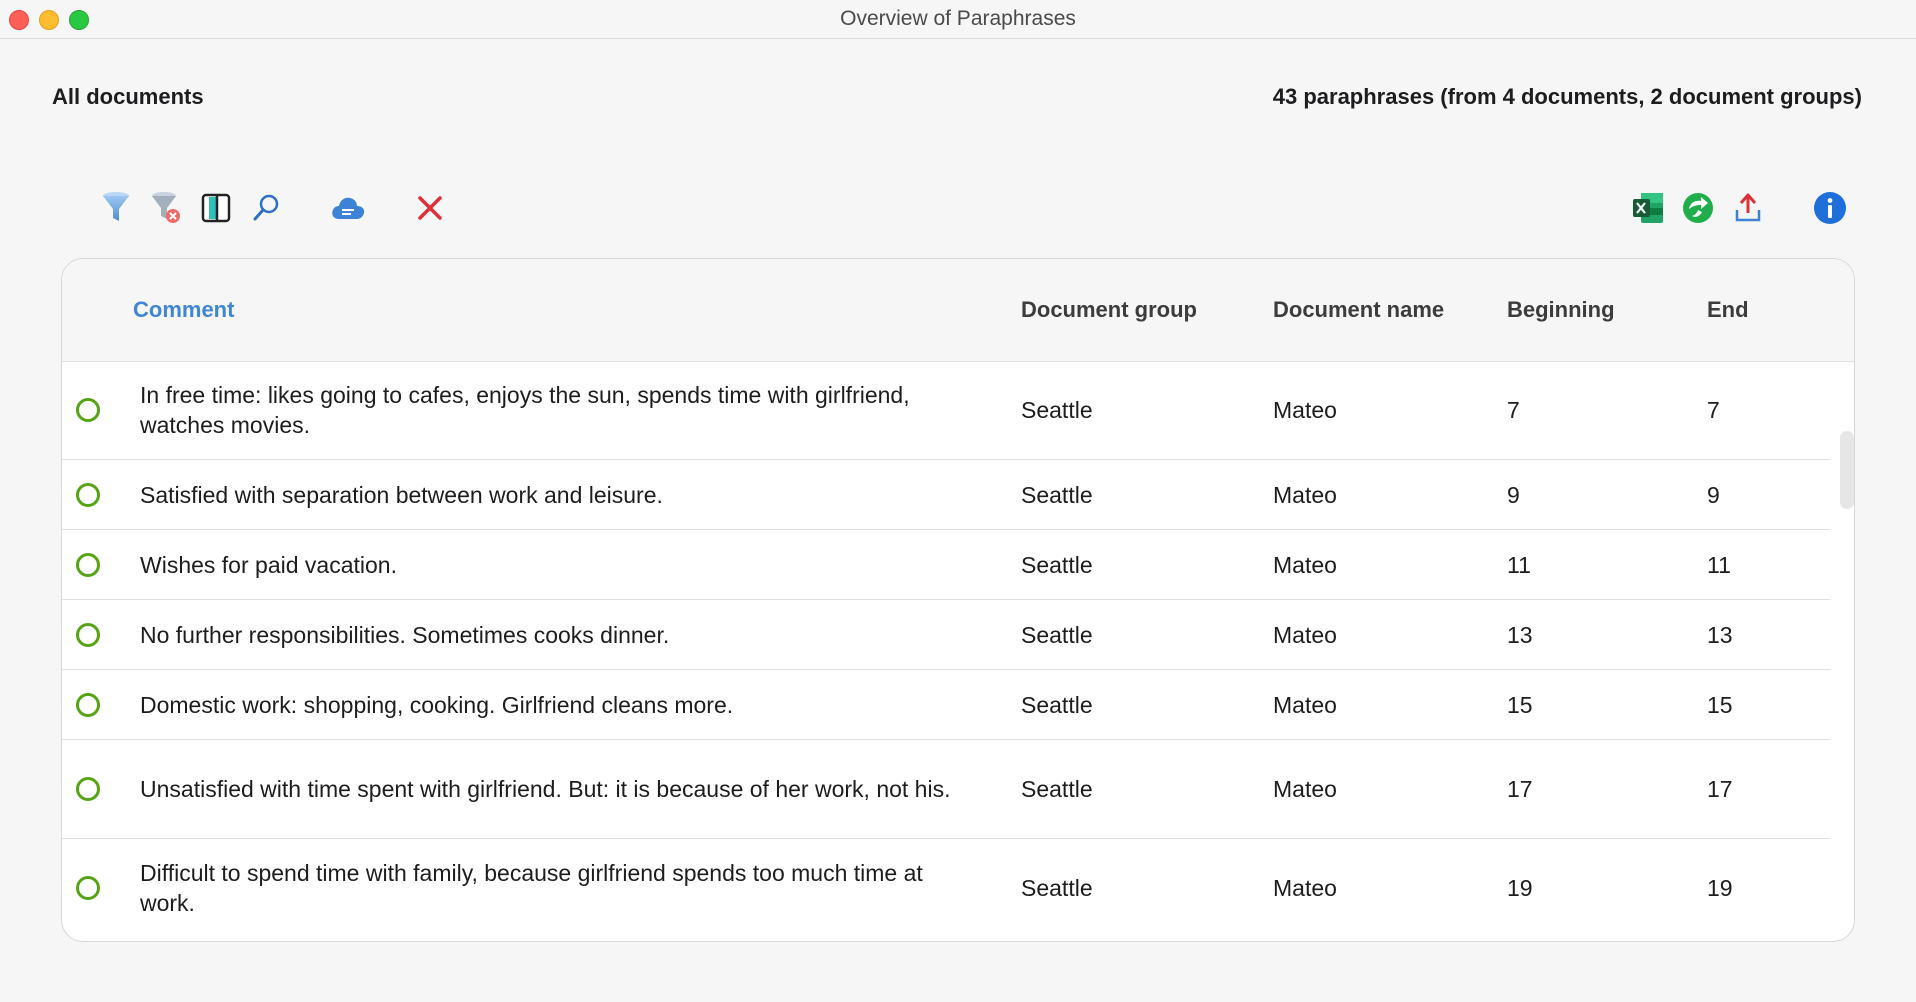 The width and height of the screenshot is (1916, 1002). Describe the element at coordinates (268, 564) in the screenshot. I see `comment-cell: Wishes for paid vacation.` at that location.